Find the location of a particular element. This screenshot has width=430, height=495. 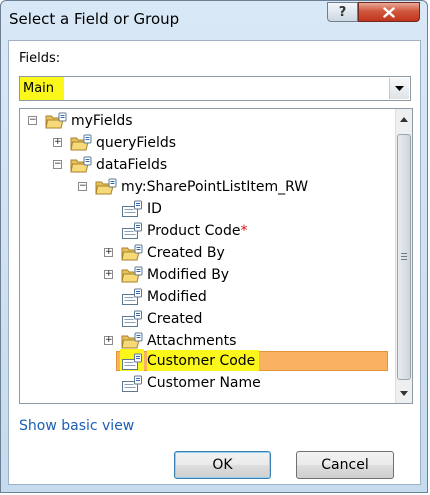

tree-node-id: ID is located at coordinates (154, 209).